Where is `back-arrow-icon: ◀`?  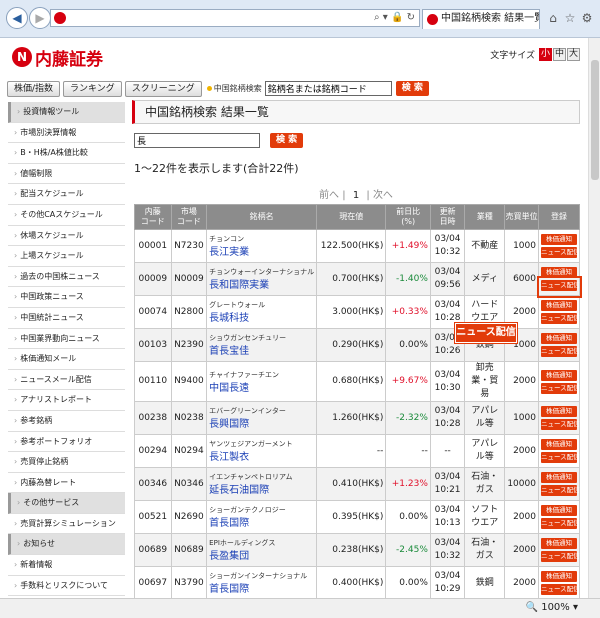 back-arrow-icon: ◀ is located at coordinates (17, 18).